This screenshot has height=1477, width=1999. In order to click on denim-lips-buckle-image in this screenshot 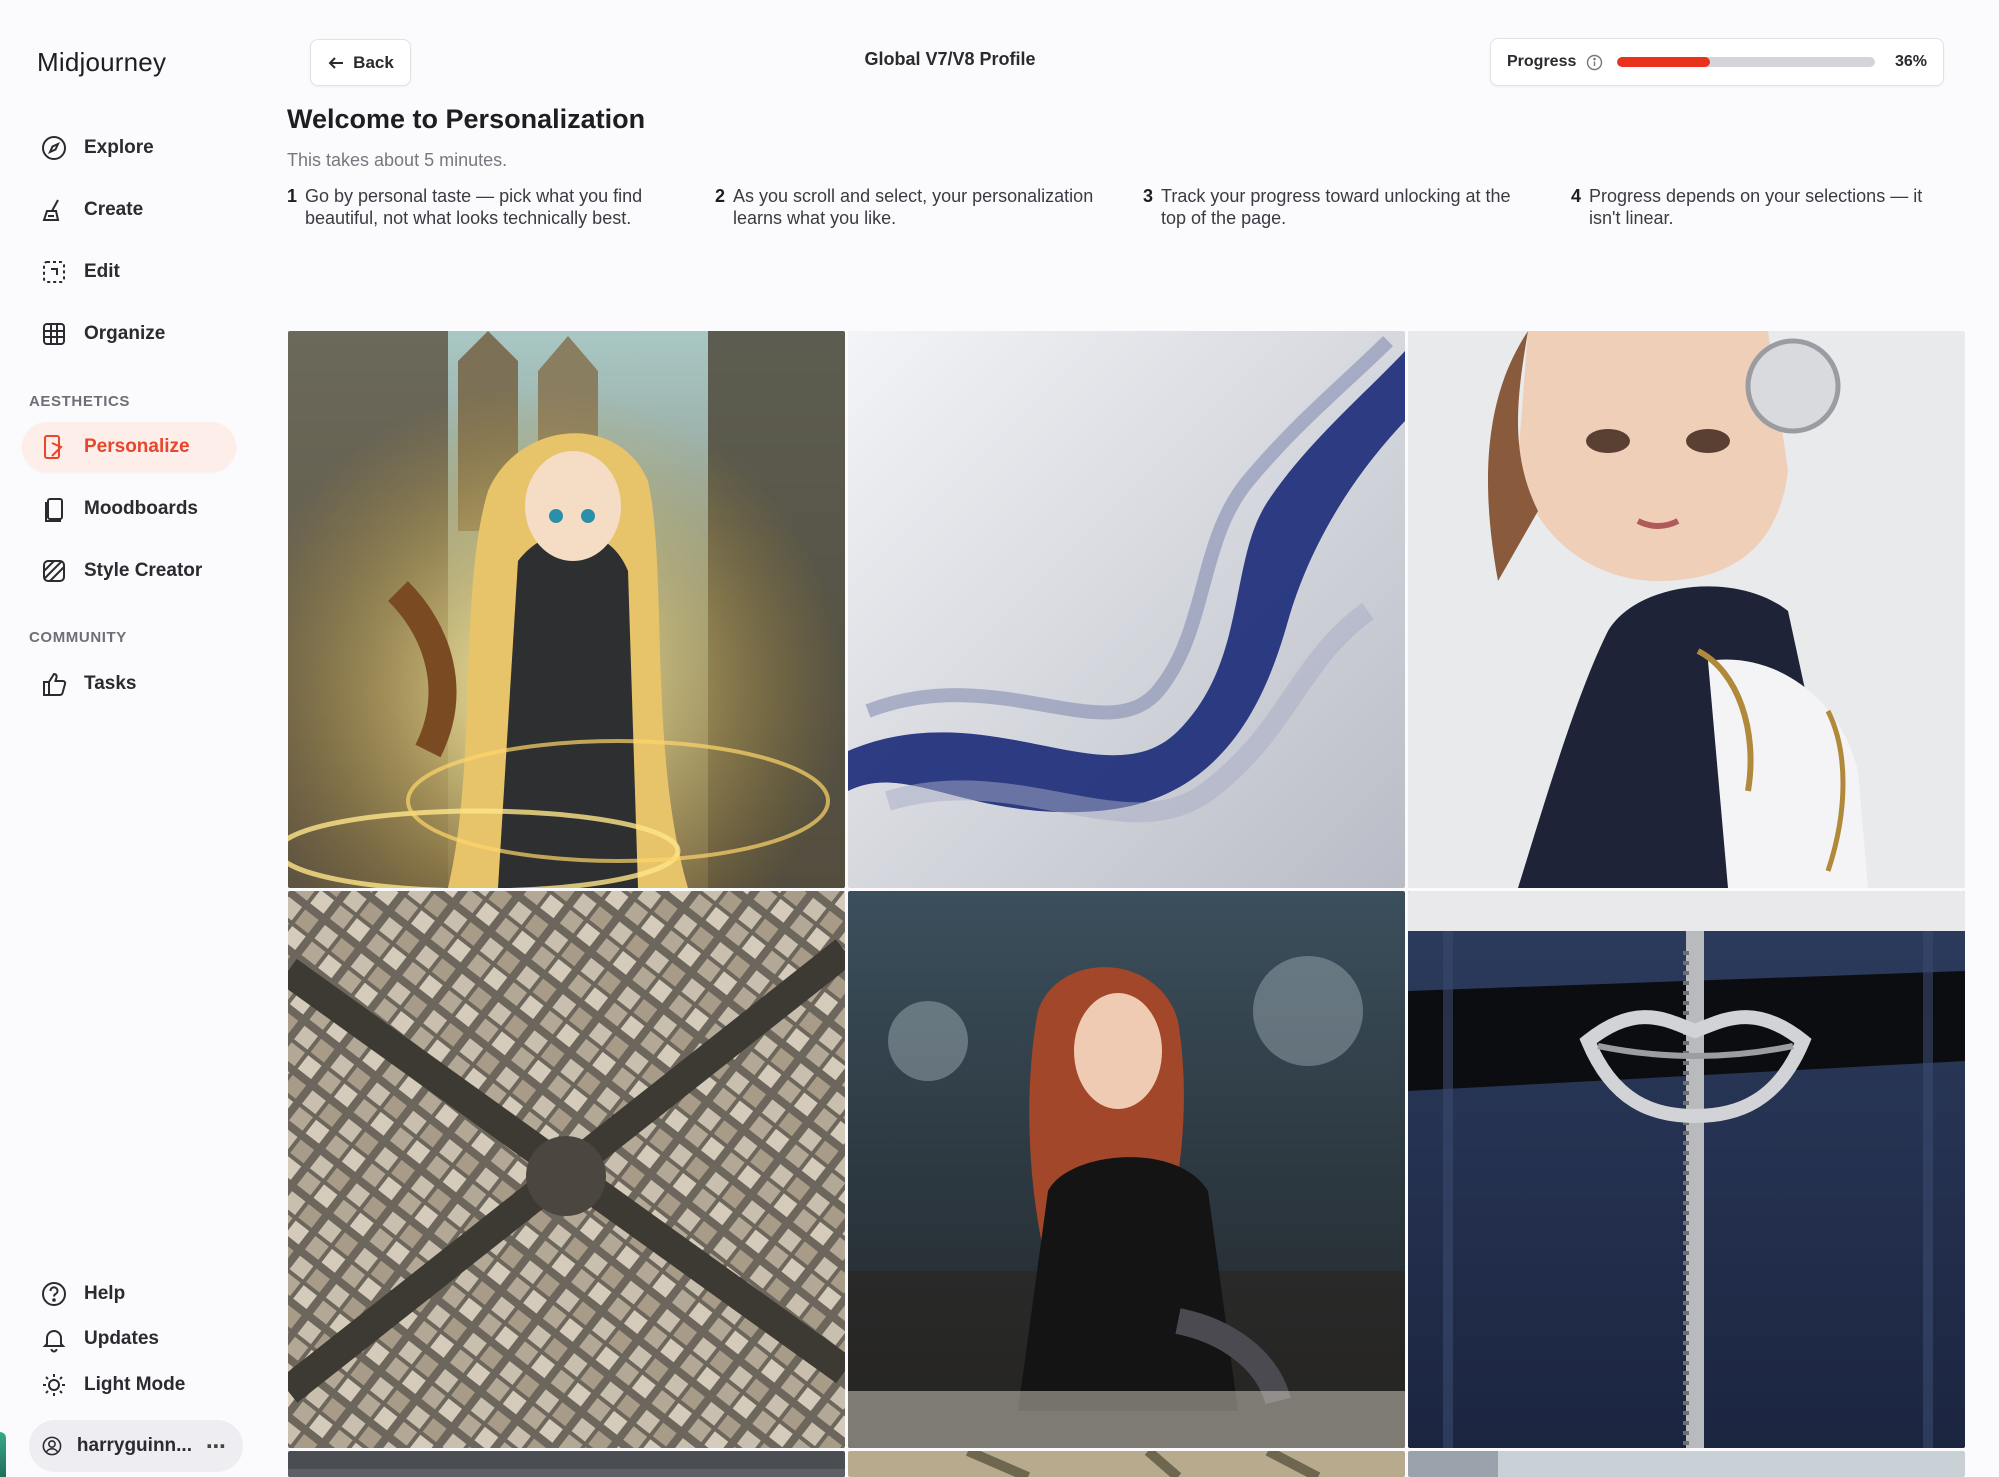, I will do `click(1686, 1169)`.